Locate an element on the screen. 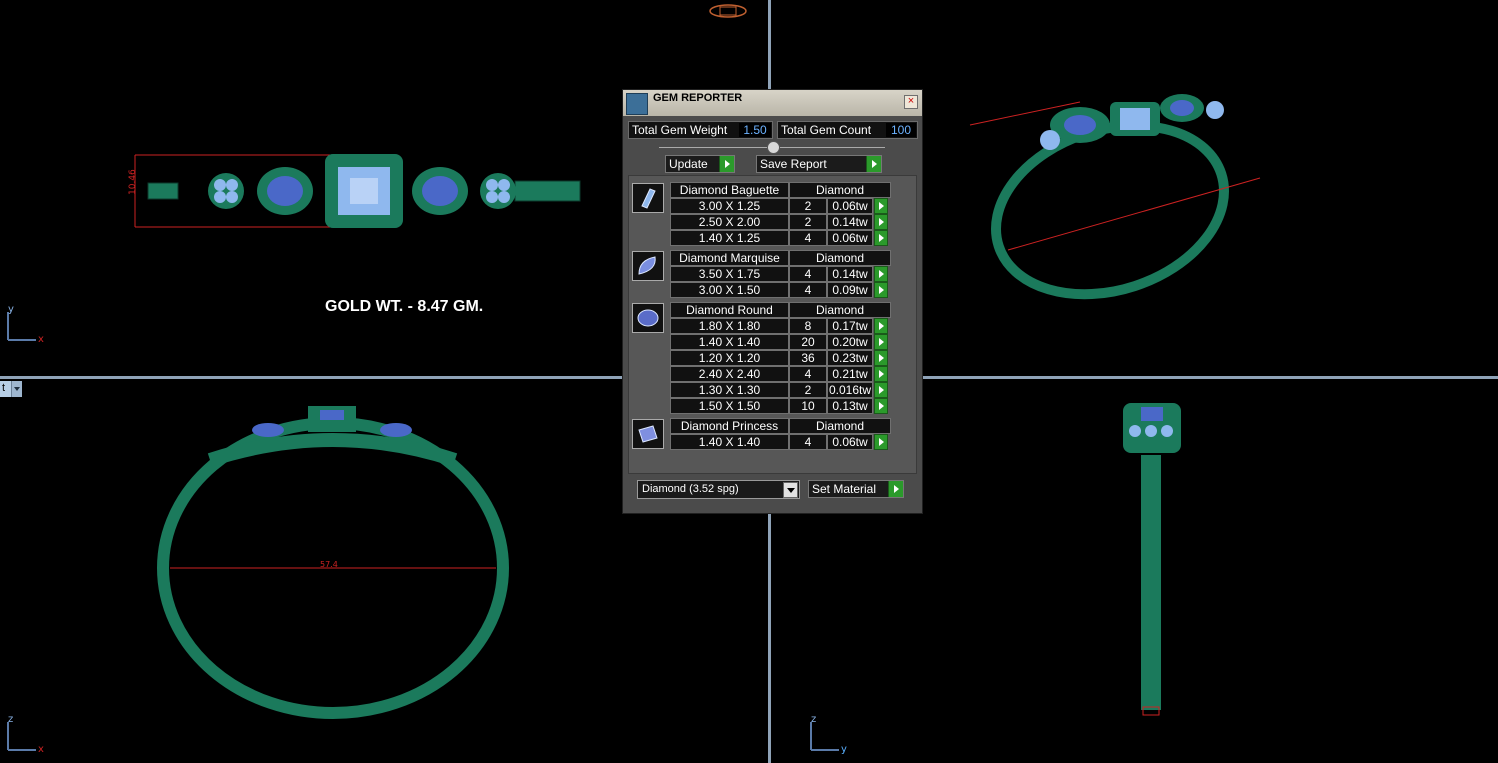 This screenshot has height=763, width=1498. gold-weight-label: GOLD WT. - 8.47 GM. is located at coordinates (404, 306).